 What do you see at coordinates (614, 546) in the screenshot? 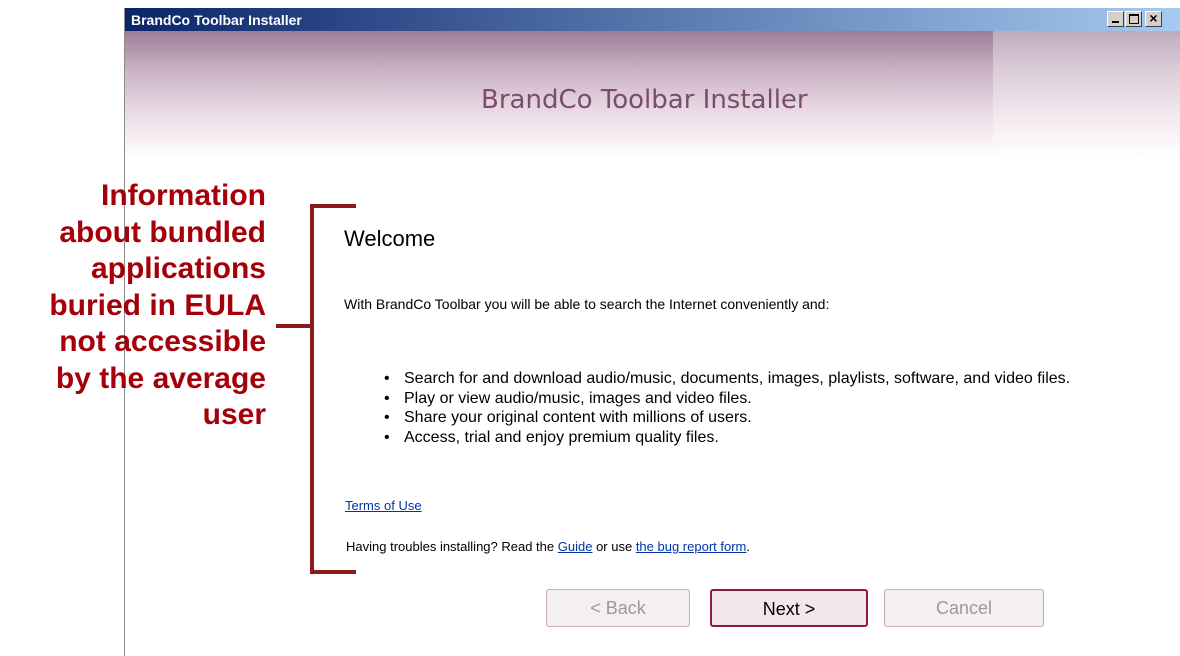
I see `help-middle: or use` at bounding box center [614, 546].